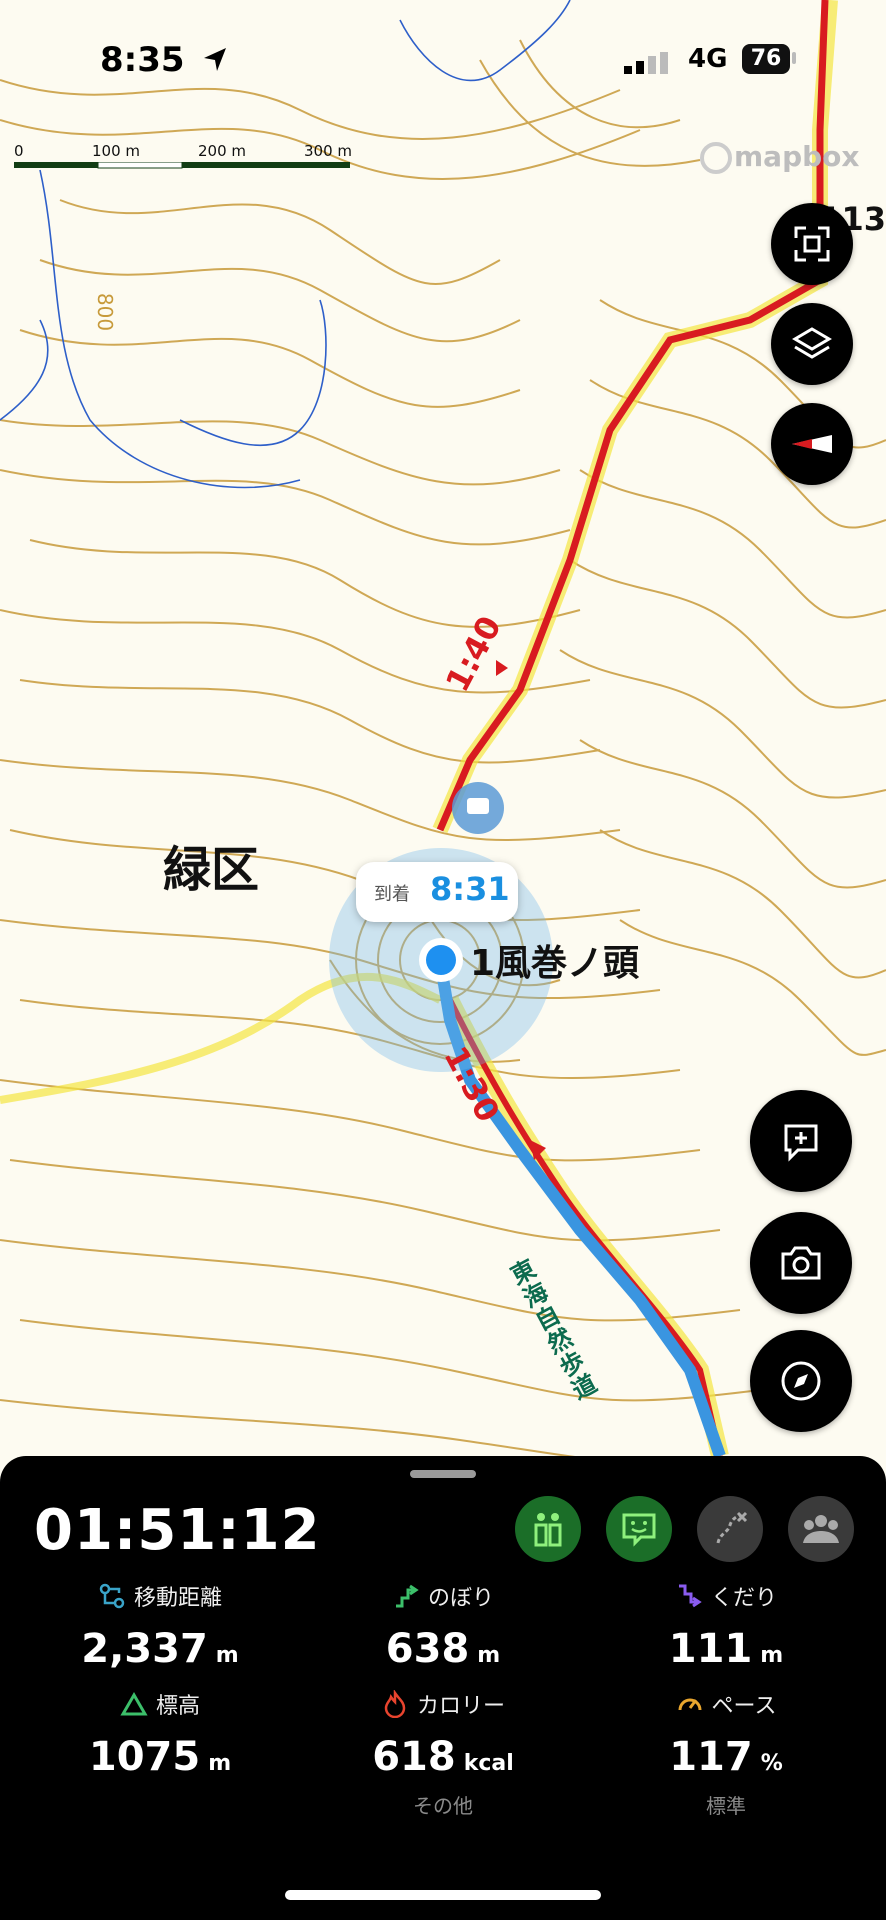  I want to click on layers-button, so click(812, 344).